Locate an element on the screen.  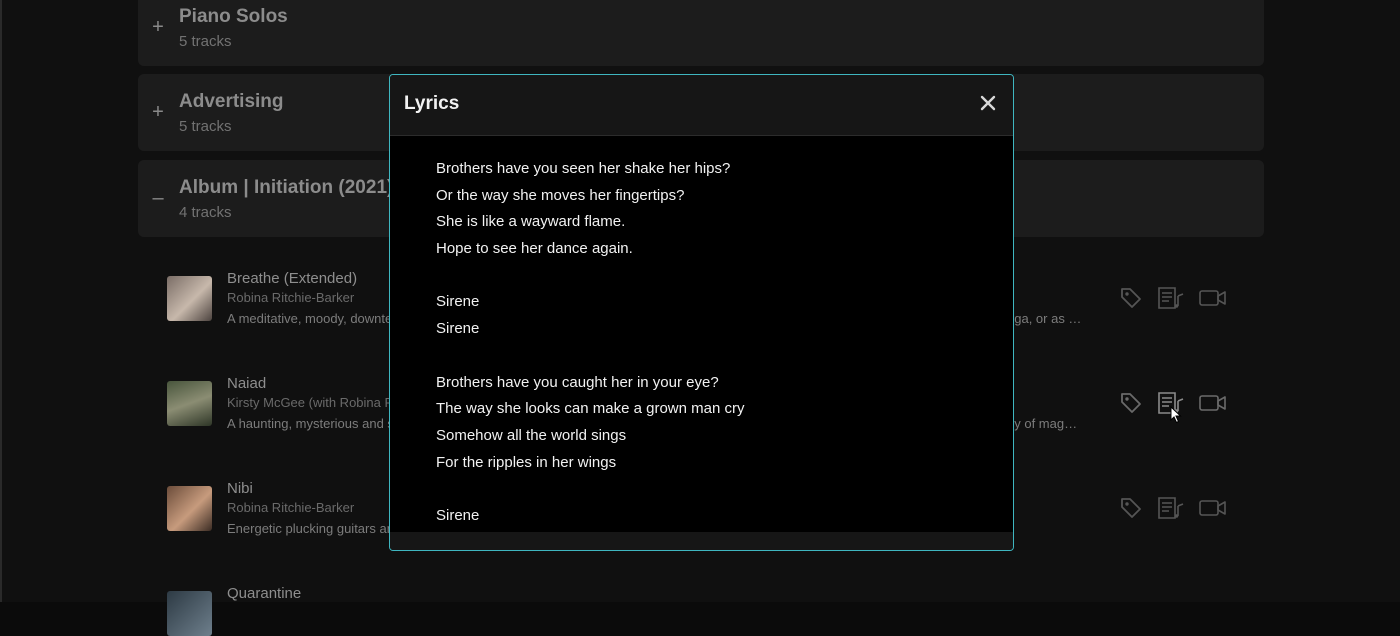
lyric-line: Somehow all the world sings is located at coordinates (531, 435).